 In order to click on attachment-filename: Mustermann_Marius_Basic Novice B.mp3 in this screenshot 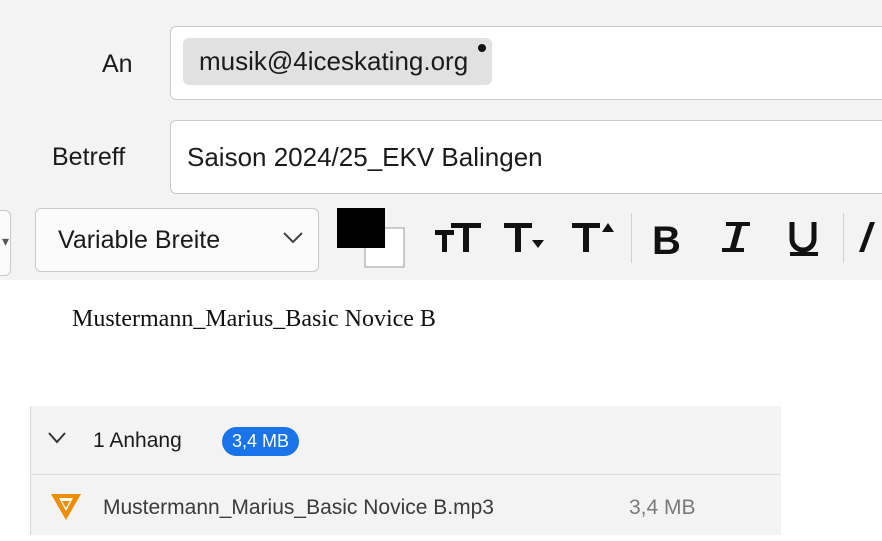, I will do `click(298, 507)`.